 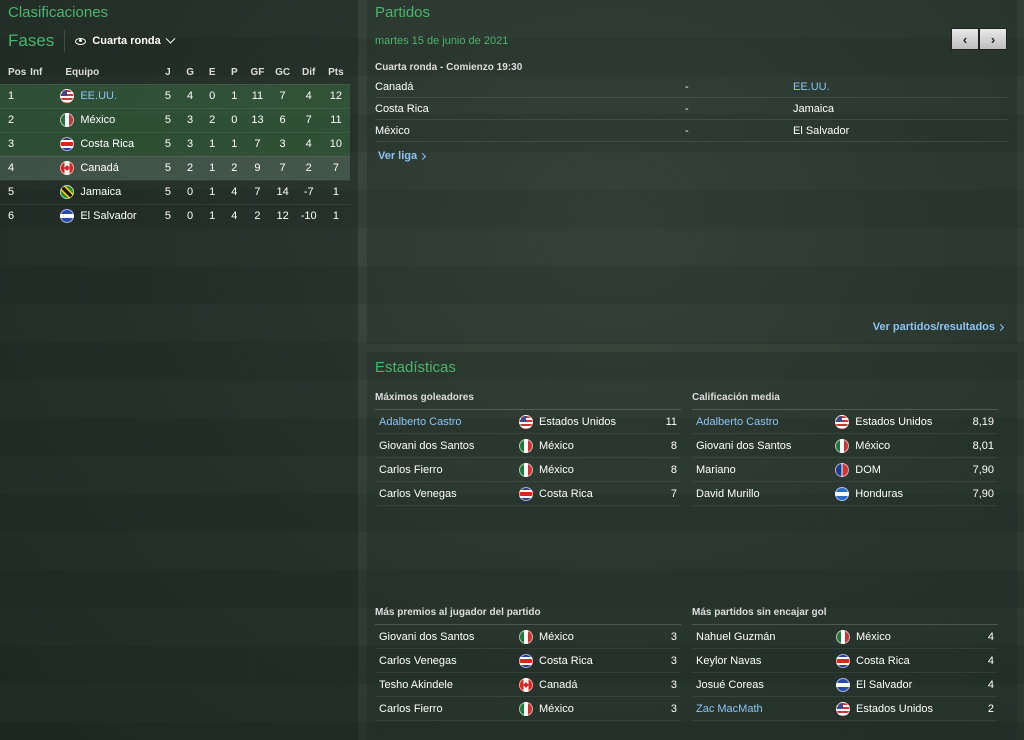 I want to click on list-item: Carlos Fierro México 8, so click(x=528, y=470).